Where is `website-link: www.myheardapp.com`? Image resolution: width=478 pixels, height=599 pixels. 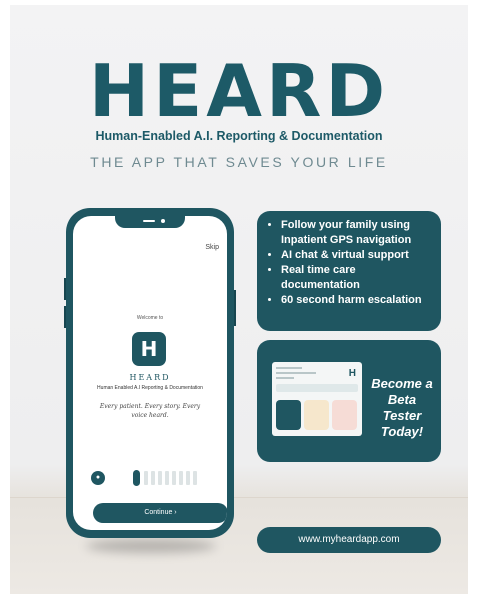
website-link: www.myheardapp.com is located at coordinates (349, 540).